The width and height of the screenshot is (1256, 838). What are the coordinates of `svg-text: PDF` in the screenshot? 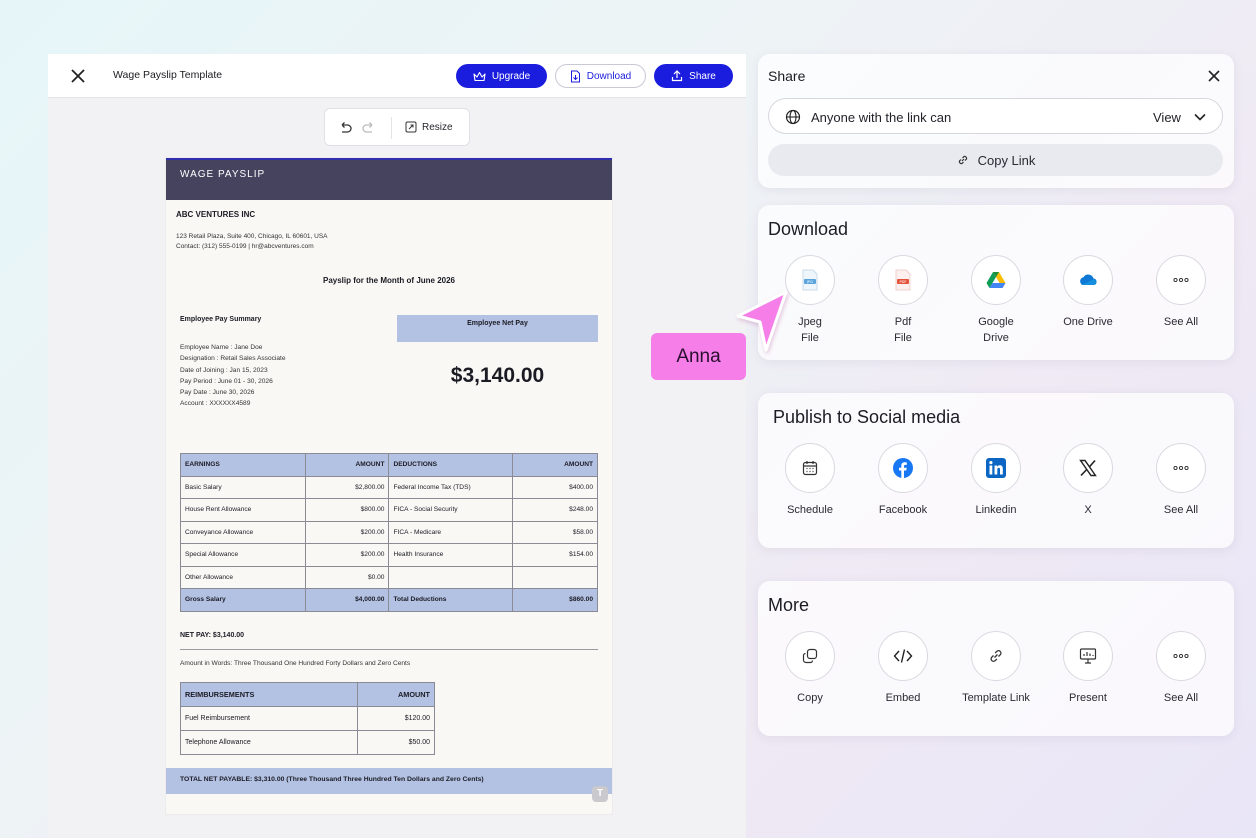 It's located at (902, 282).